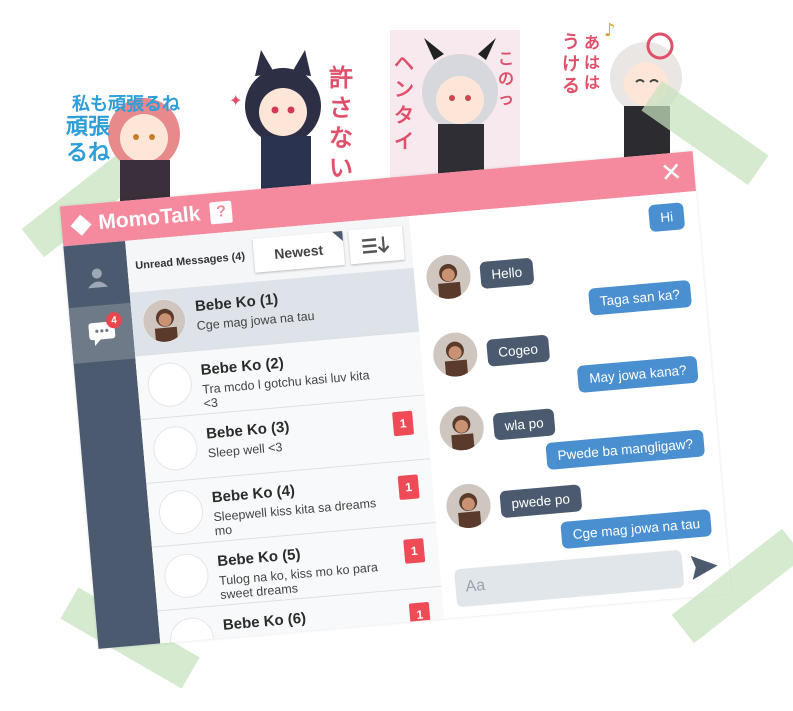 The image size is (793, 711). I want to click on svg-text: い, so click(341, 168).